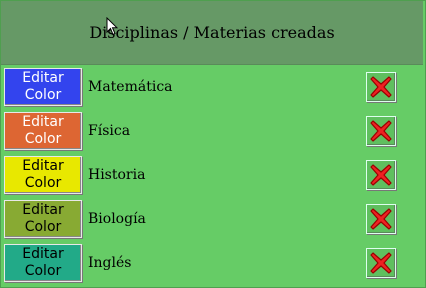 The height and width of the screenshot is (288, 426). Describe the element at coordinates (213, 220) in the screenshot. I see `subject-row: Editar Color Biología` at that location.